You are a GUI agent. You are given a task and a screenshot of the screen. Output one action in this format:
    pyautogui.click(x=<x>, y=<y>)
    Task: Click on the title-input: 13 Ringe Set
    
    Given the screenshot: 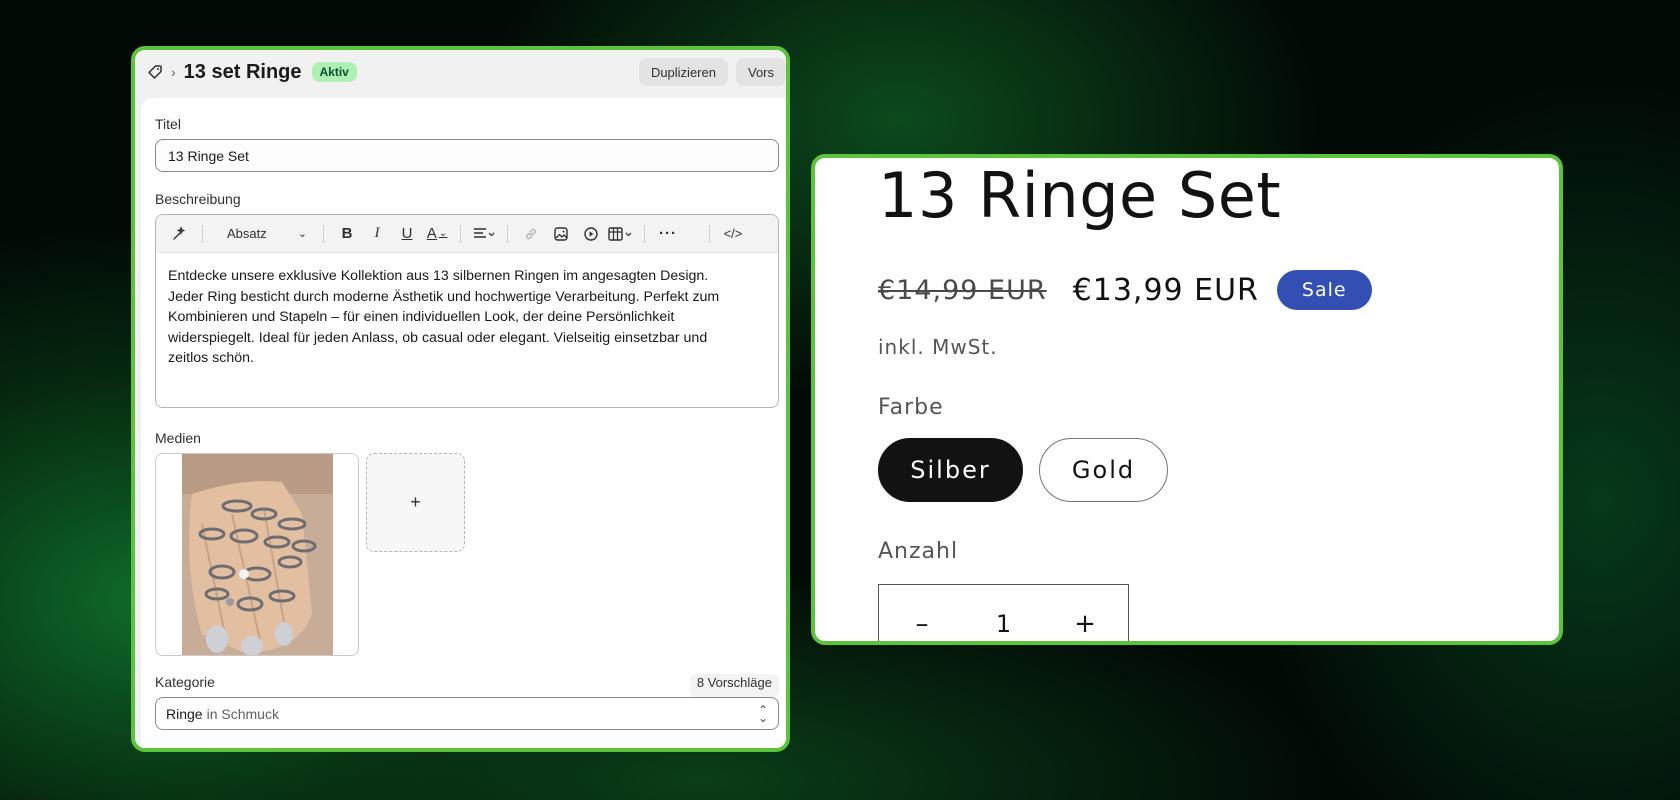 What is the action you would take?
    pyautogui.click(x=467, y=155)
    